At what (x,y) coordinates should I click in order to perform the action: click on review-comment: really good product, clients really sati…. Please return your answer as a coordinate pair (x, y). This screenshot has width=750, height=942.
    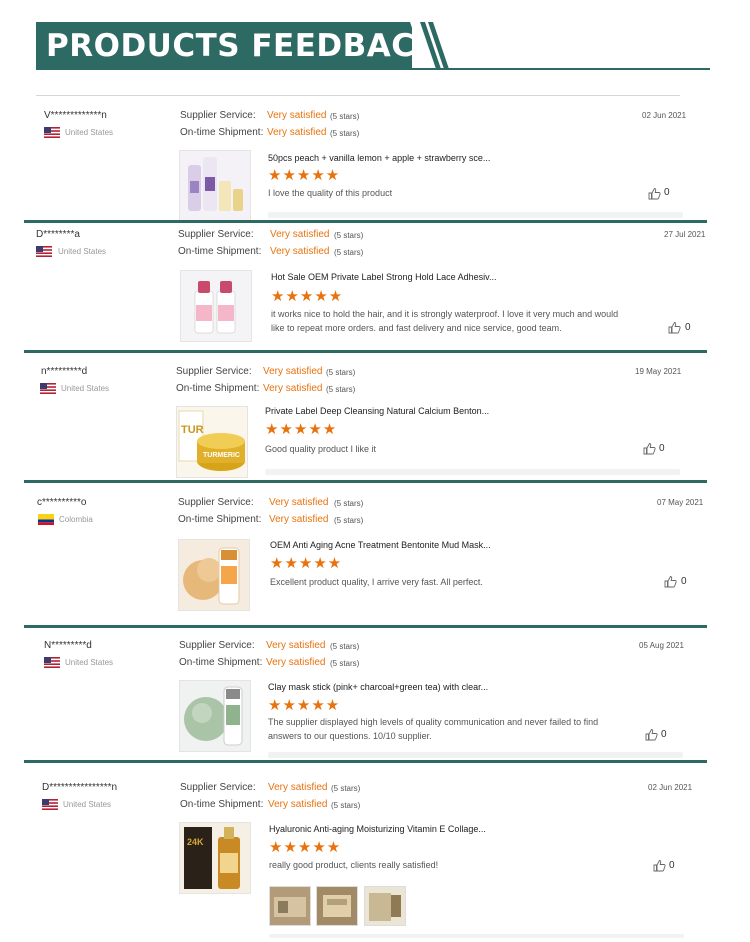
    Looking at the image, I should click on (354, 865).